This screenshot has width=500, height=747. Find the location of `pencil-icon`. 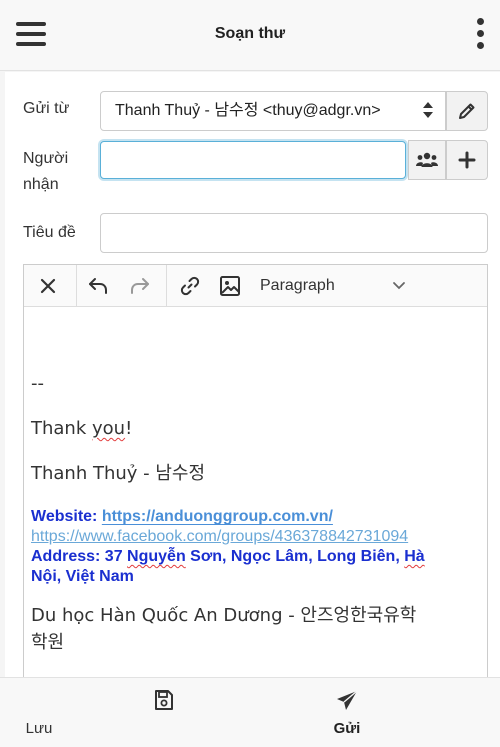

pencil-icon is located at coordinates (467, 111).